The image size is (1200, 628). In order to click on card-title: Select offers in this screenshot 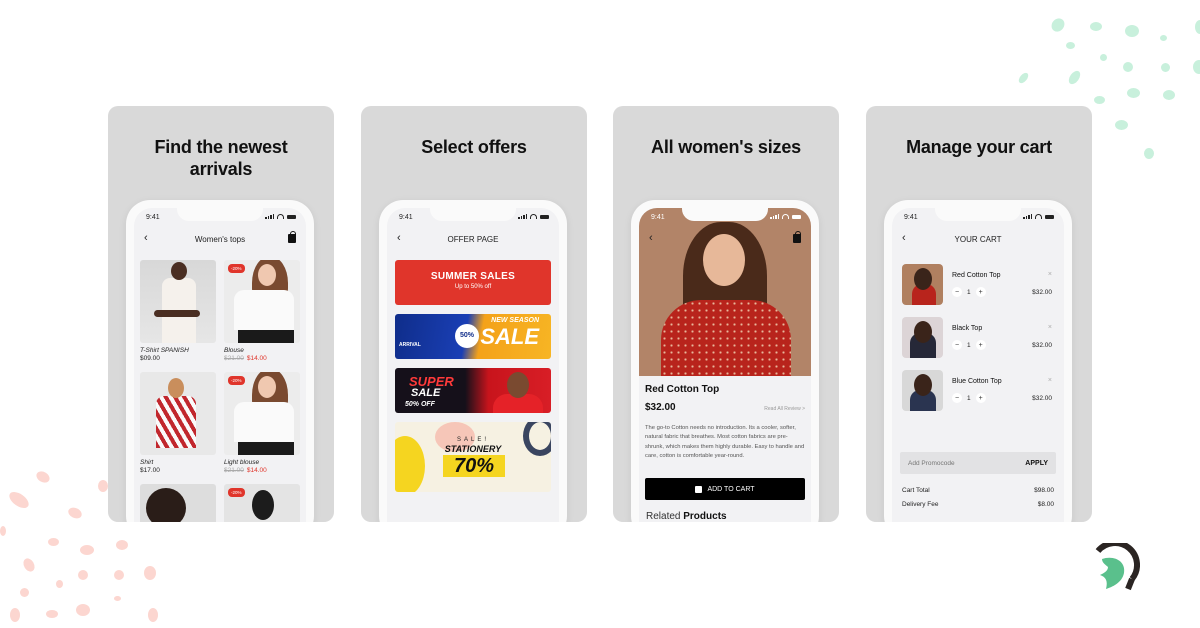, I will do `click(474, 147)`.